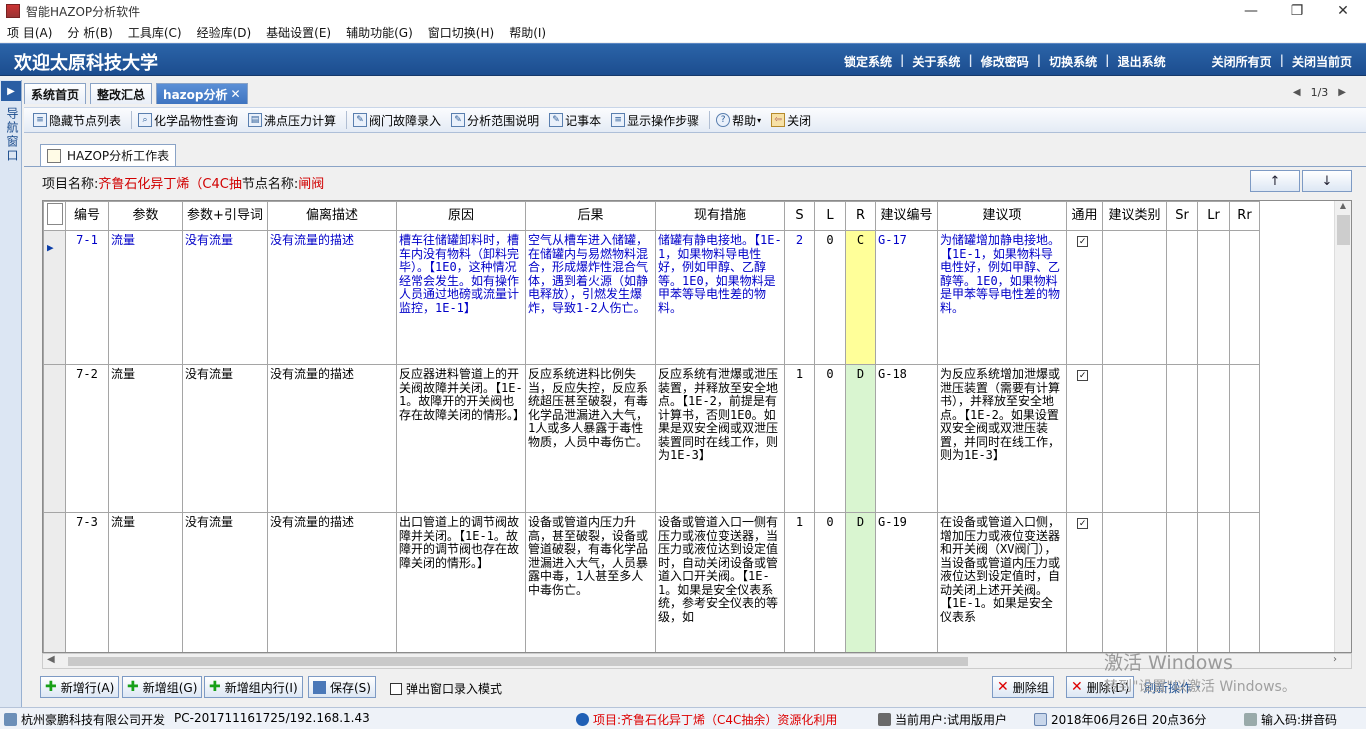  Describe the element at coordinates (1342, 426) in the screenshot. I see `vertical-scrollbar: ▲` at that location.